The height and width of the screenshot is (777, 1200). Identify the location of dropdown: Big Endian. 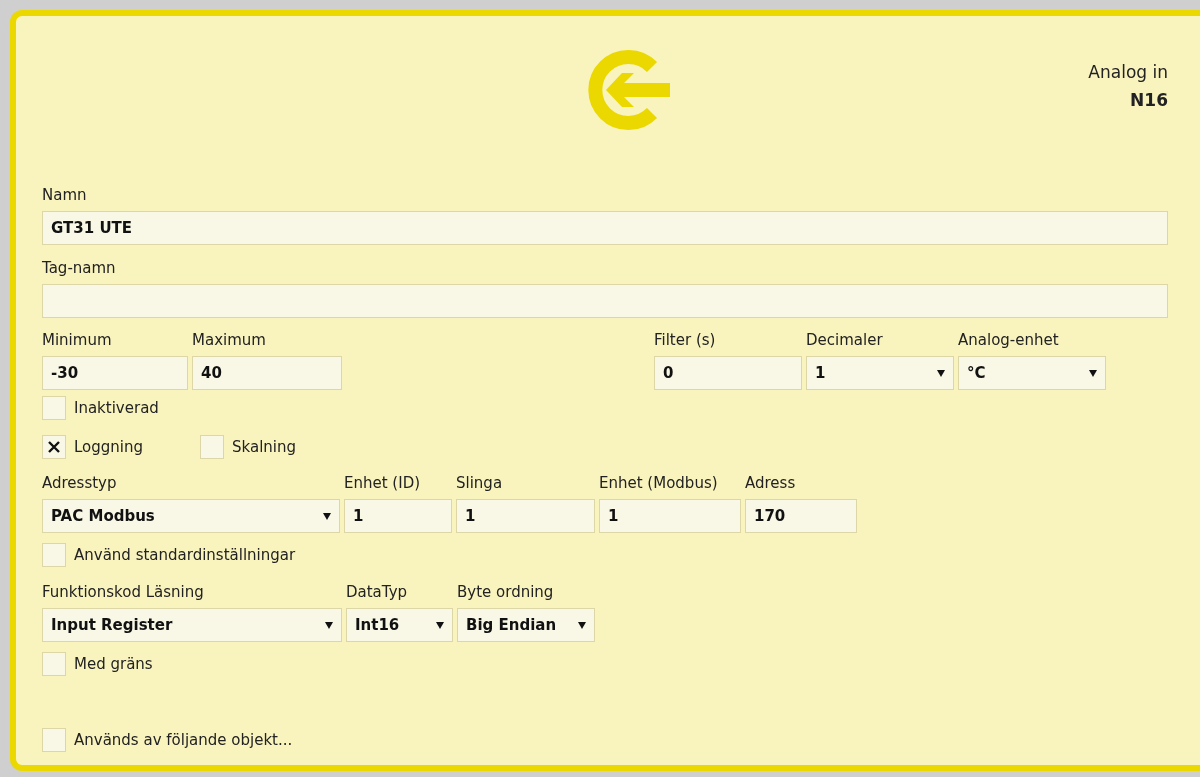
(526, 625).